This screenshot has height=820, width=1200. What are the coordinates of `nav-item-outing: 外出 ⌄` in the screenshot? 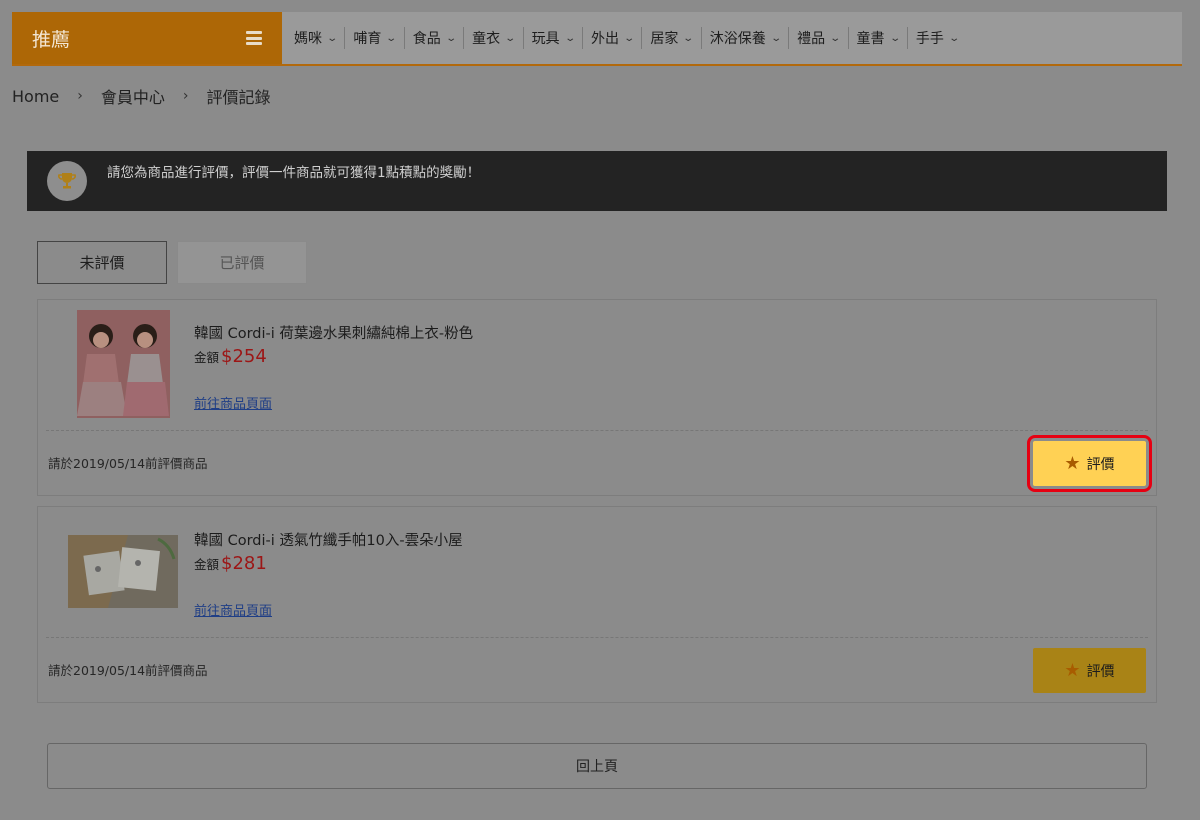 It's located at (613, 38).